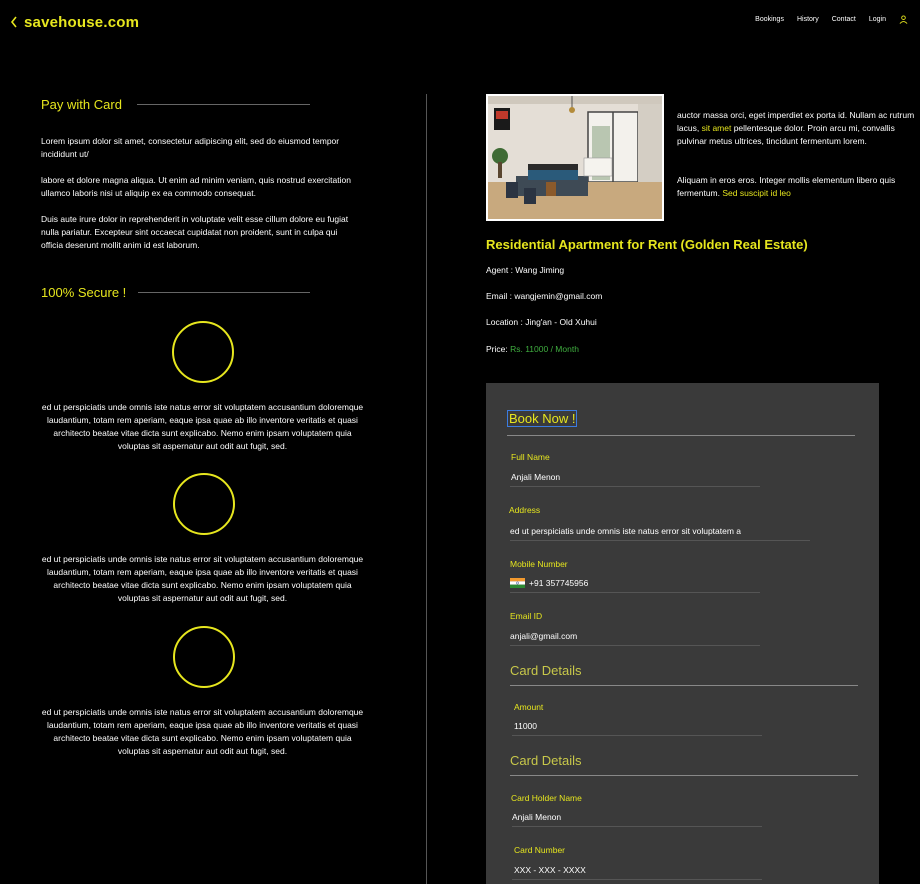  Describe the element at coordinates (808, 19) in the screenshot. I see `nav-history: History` at that location.